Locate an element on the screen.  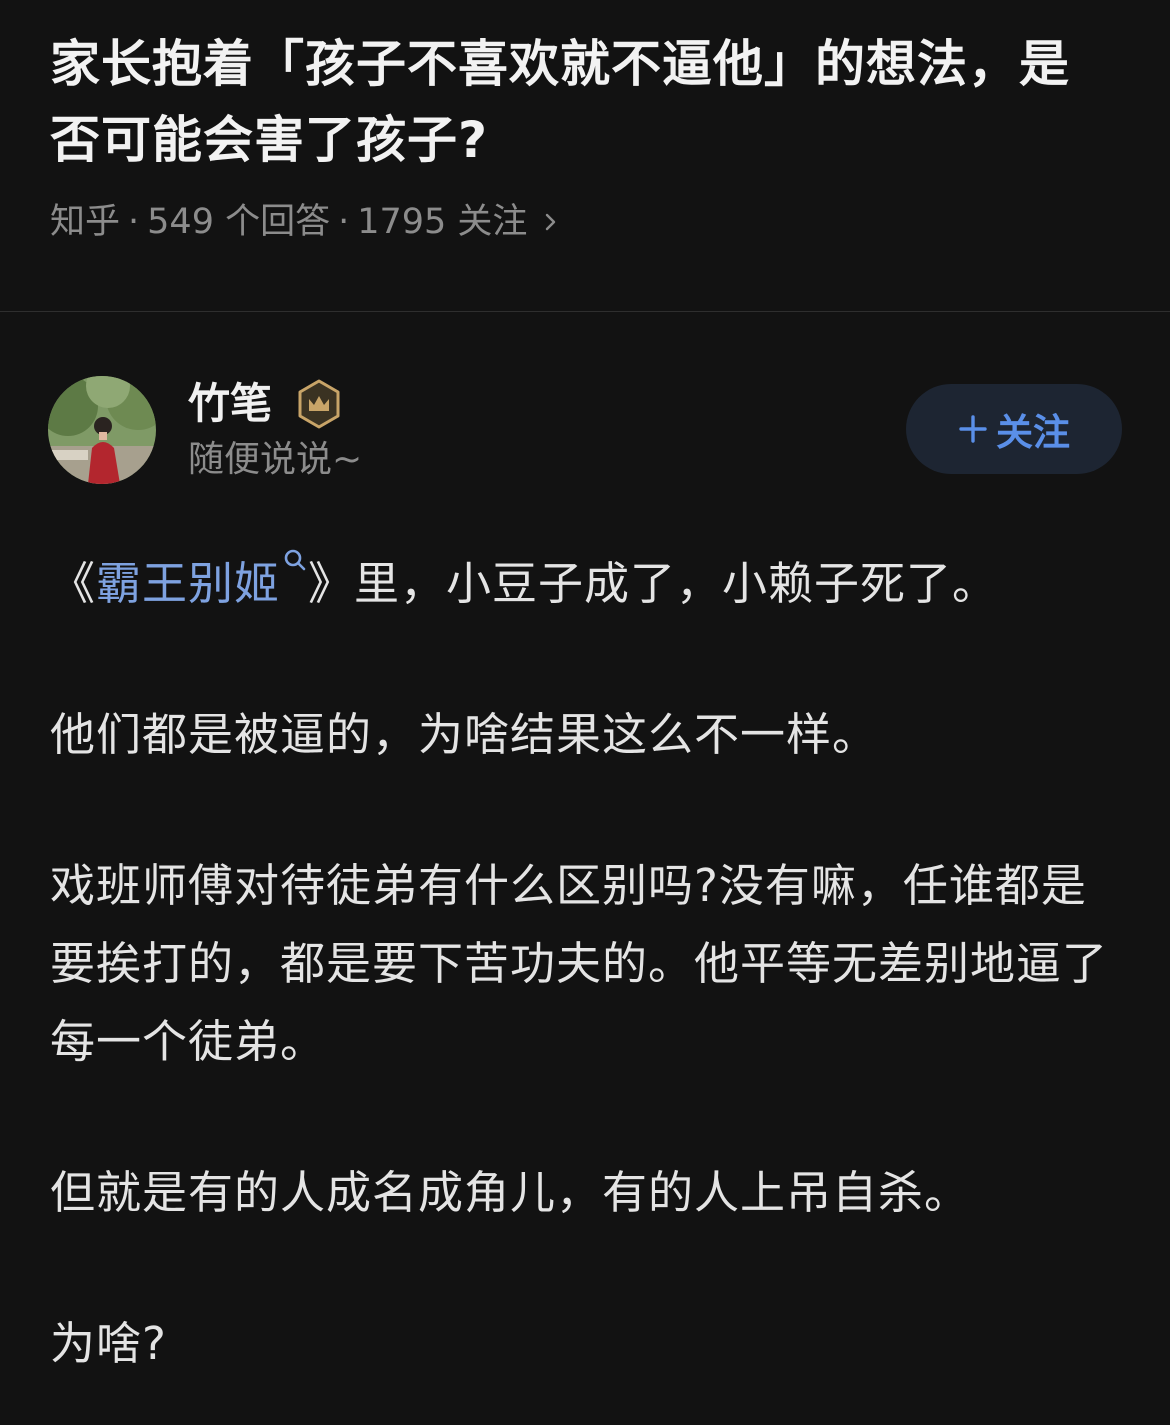
follow-count: 1795 关注 is located at coordinates (442, 222).